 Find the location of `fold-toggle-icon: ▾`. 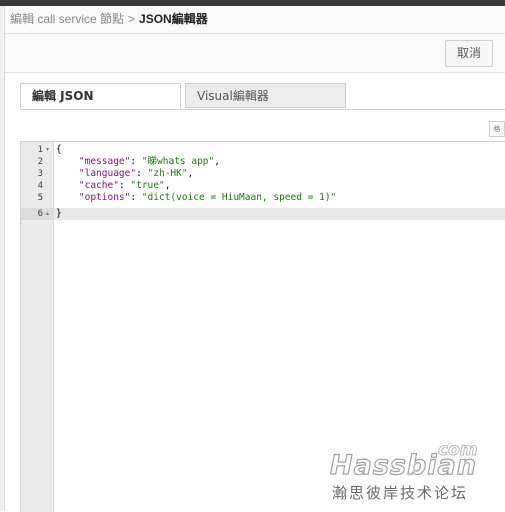

fold-toggle-icon: ▾ is located at coordinates (49, 150).